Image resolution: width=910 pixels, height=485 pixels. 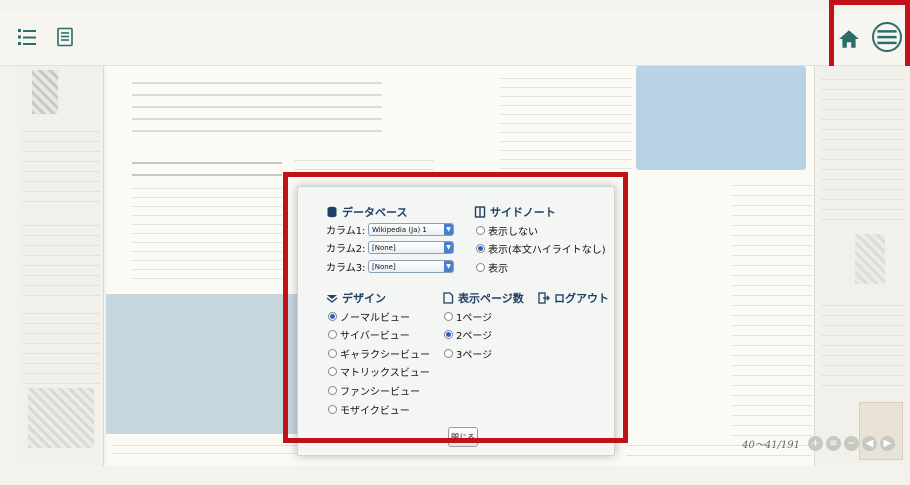 I want to click on human-figure-illustration, so click(x=870, y=259).